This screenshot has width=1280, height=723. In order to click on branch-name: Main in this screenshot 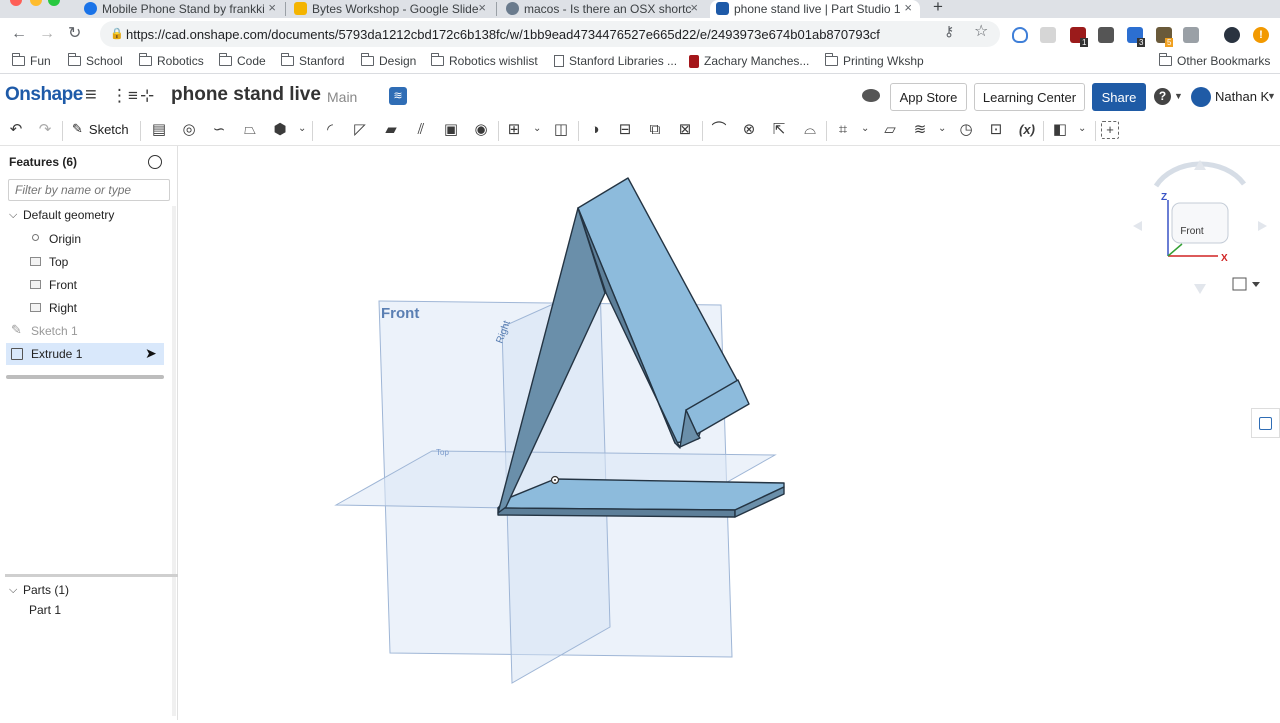, I will do `click(342, 97)`.